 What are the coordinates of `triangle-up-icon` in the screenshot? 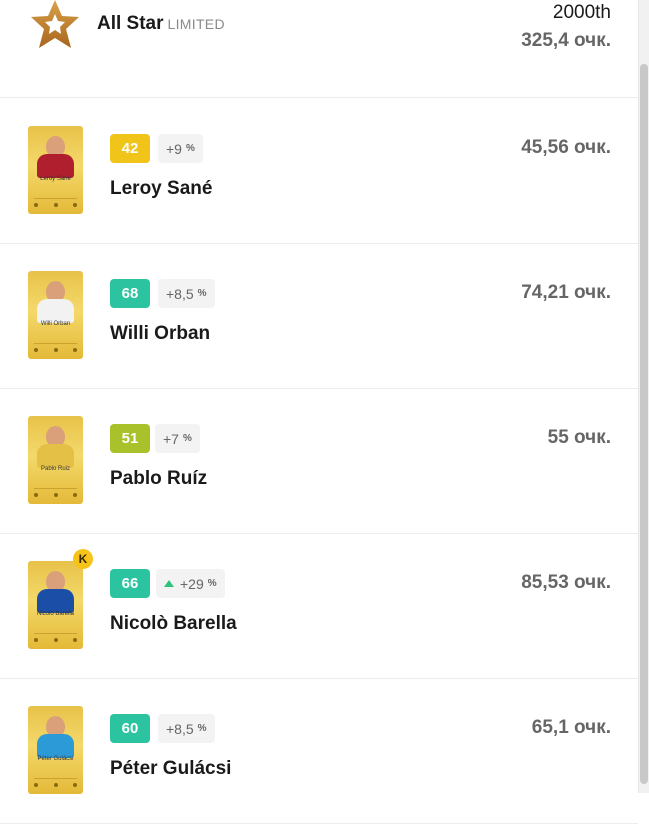 It's located at (169, 583).